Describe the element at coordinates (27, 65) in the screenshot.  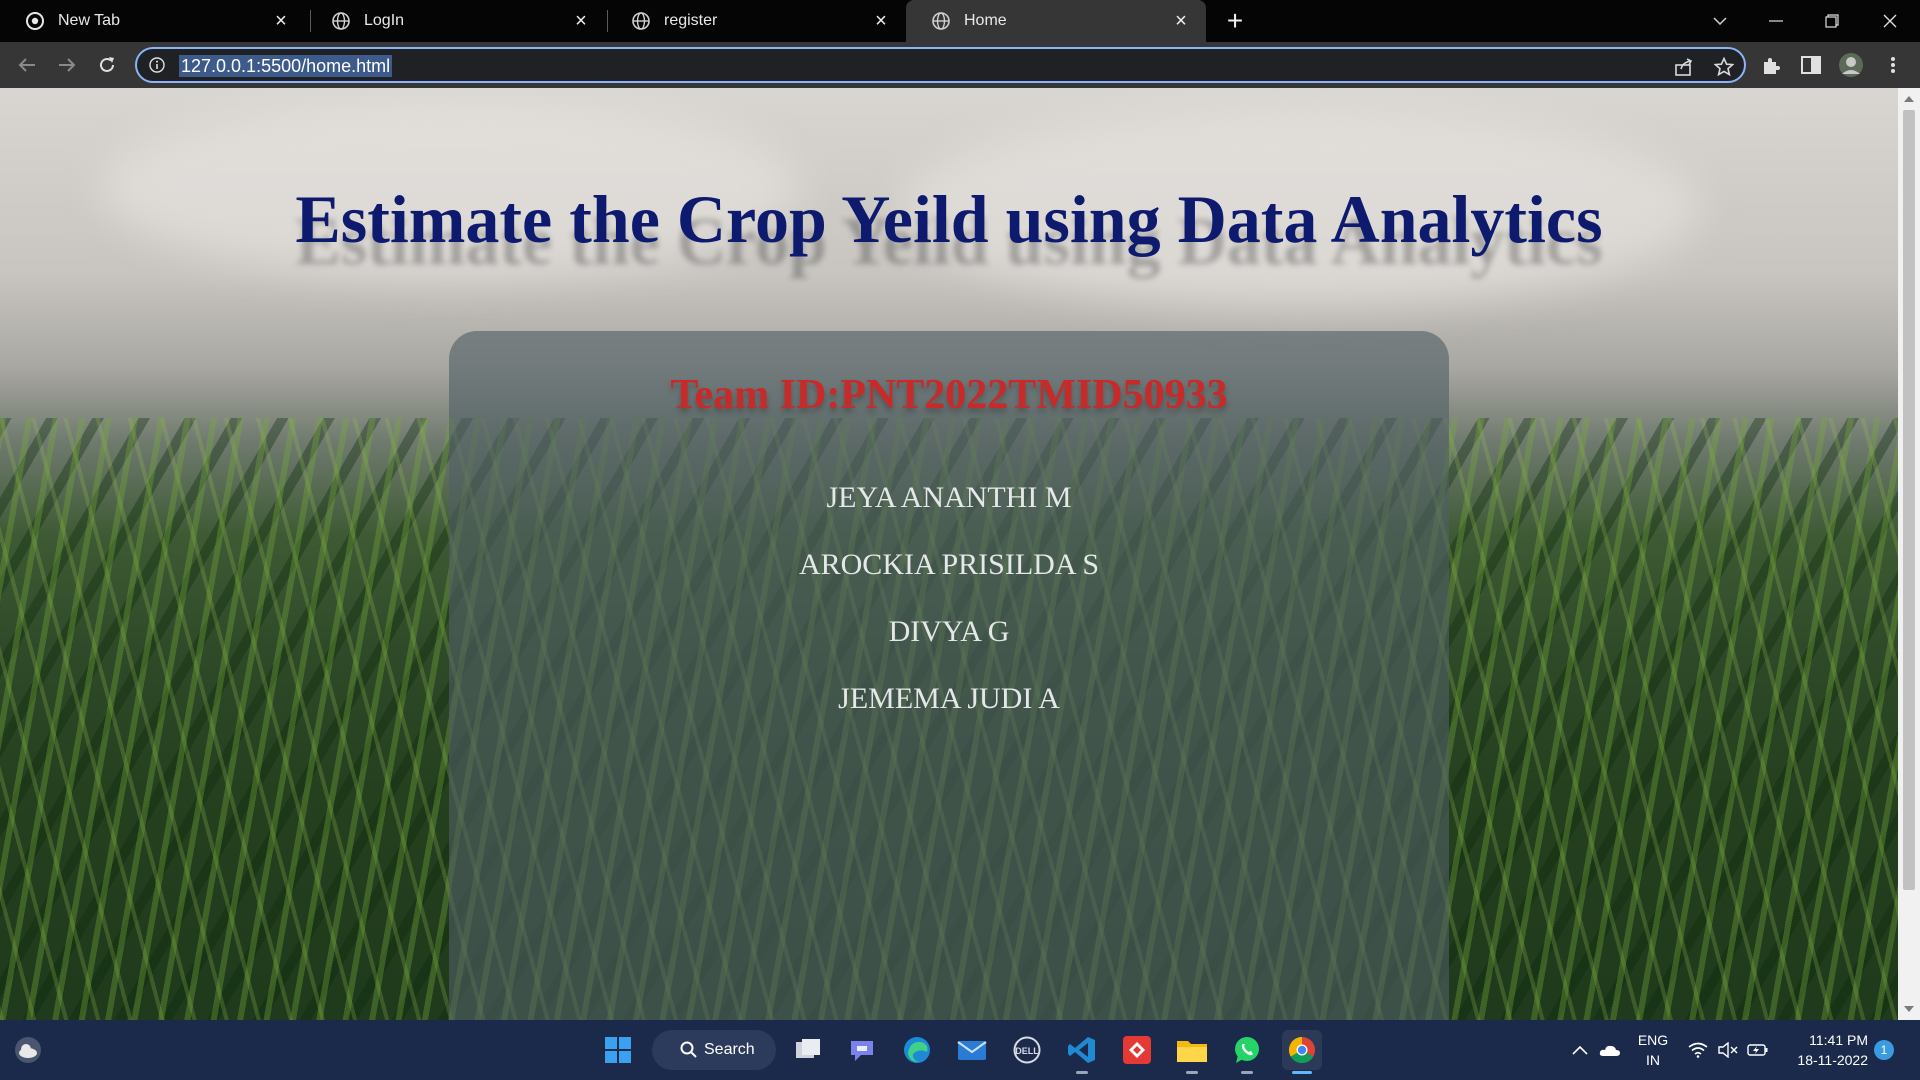
I see `back-button` at that location.